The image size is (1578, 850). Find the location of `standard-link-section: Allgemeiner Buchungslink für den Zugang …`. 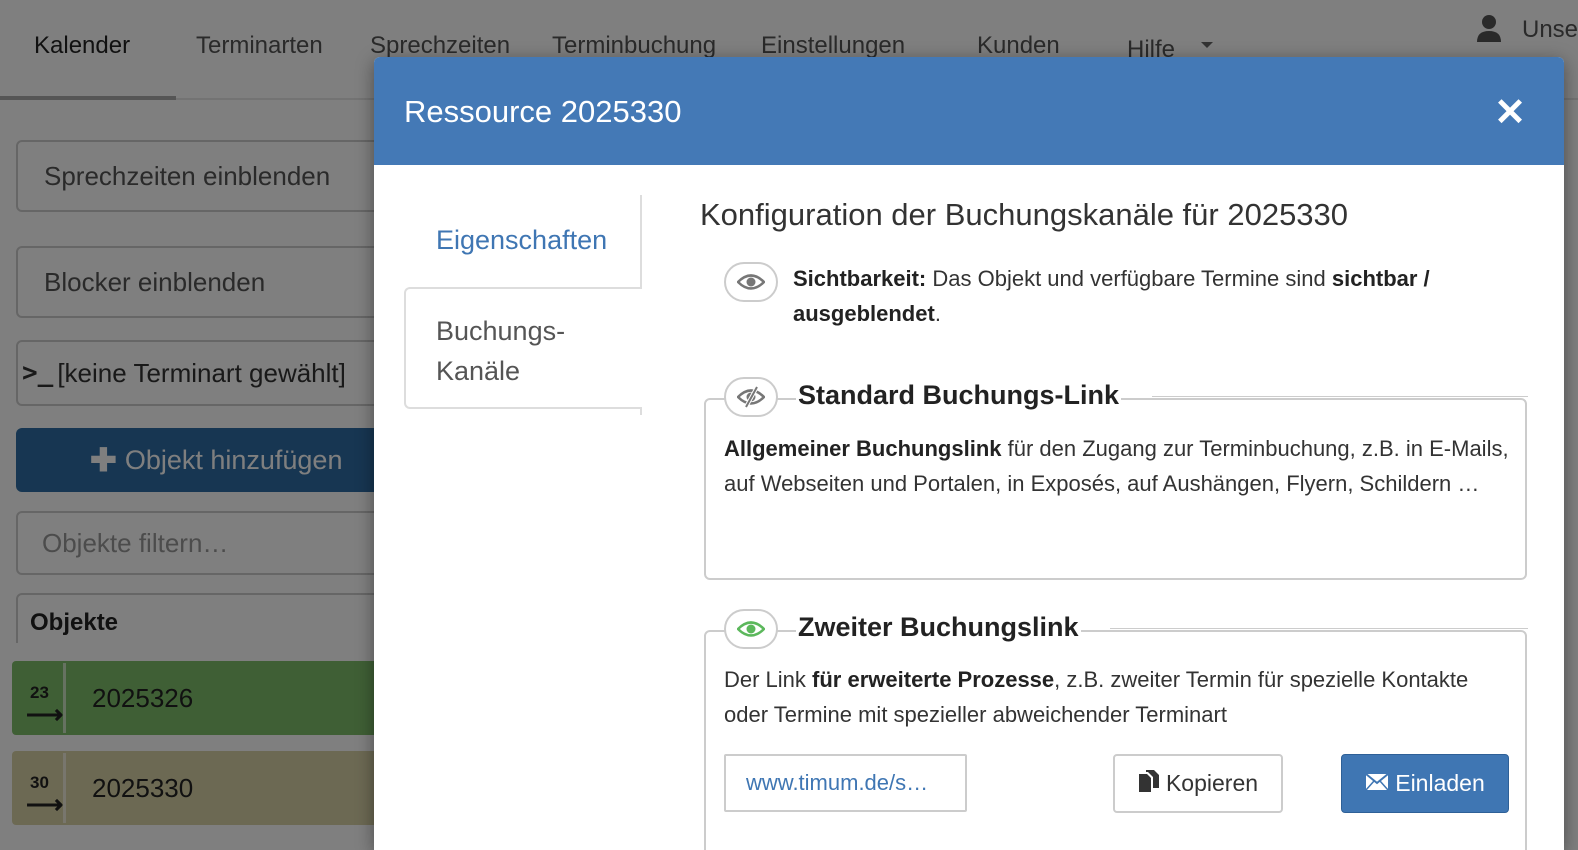

standard-link-section: Allgemeiner Buchungslink für den Zugang … is located at coordinates (1115, 489).